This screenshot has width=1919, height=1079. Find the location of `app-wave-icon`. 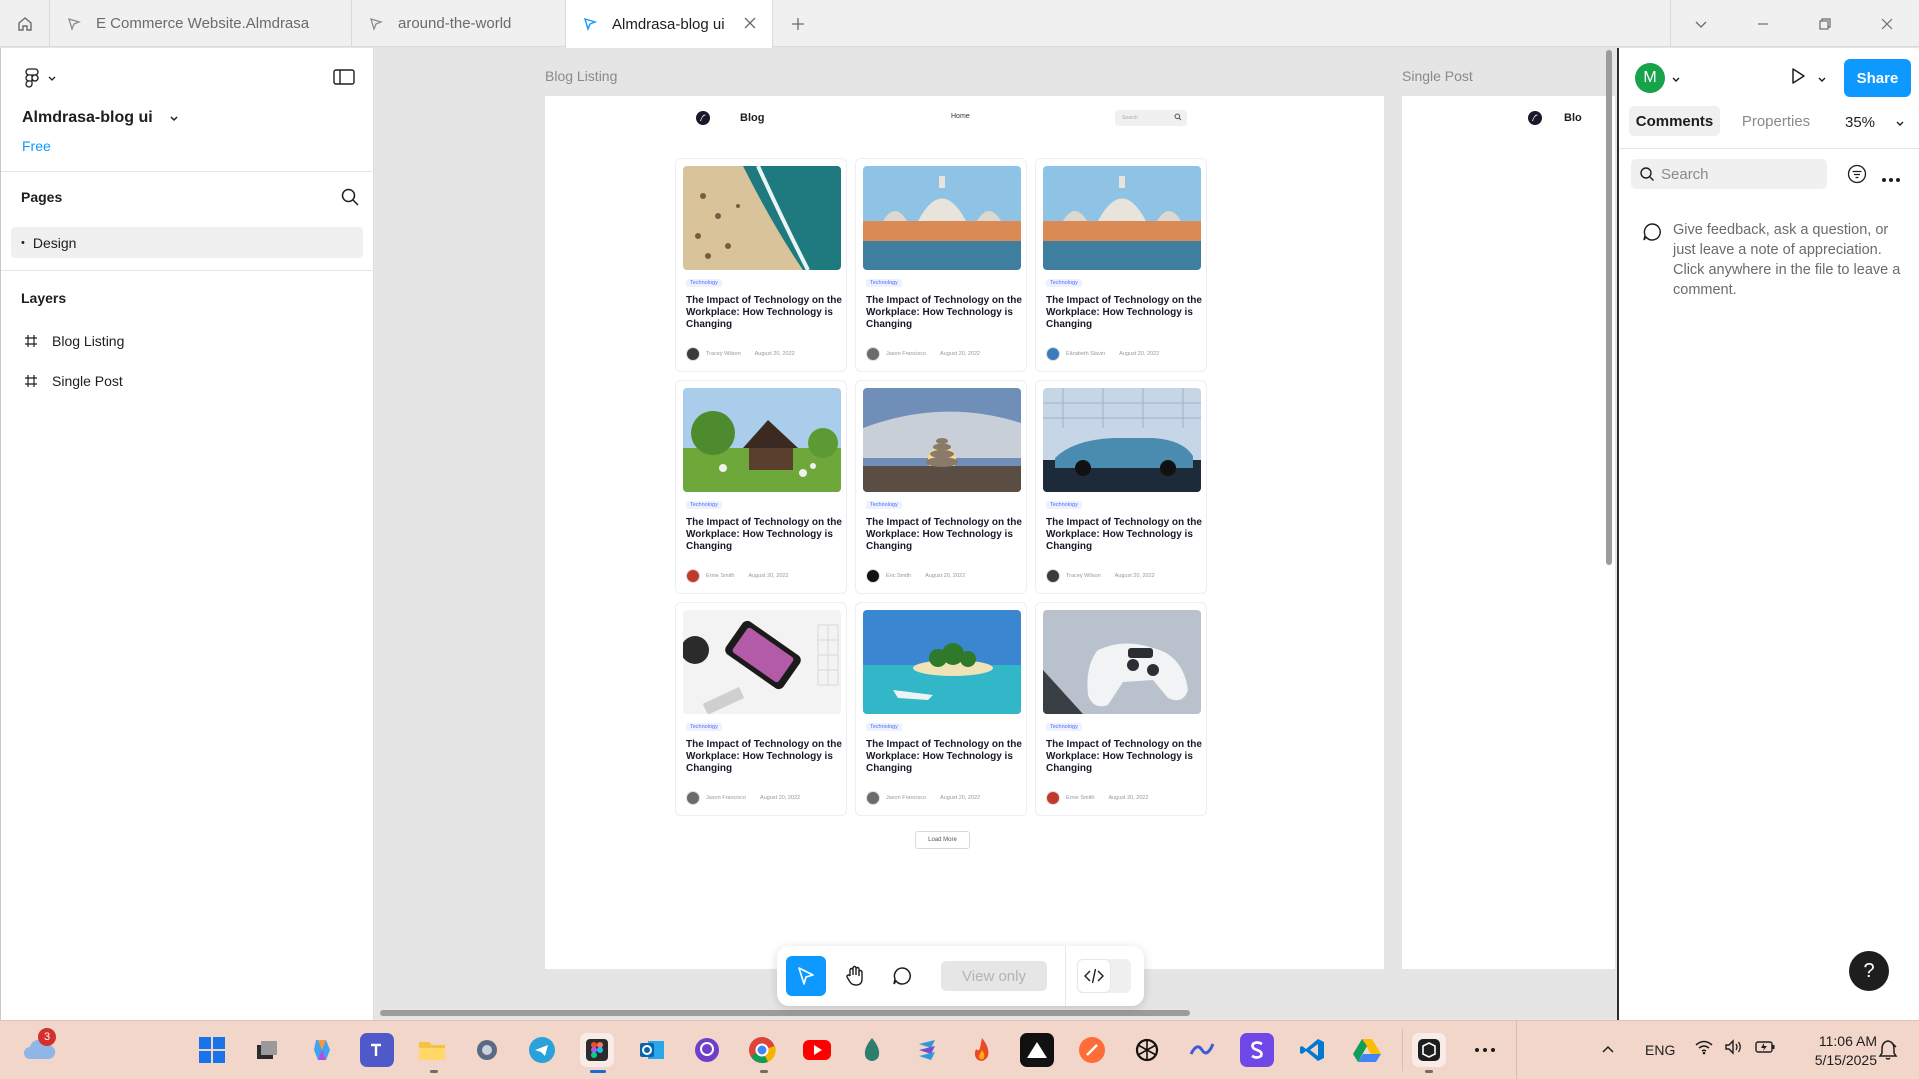

app-wave-icon is located at coordinates (1202, 1050).